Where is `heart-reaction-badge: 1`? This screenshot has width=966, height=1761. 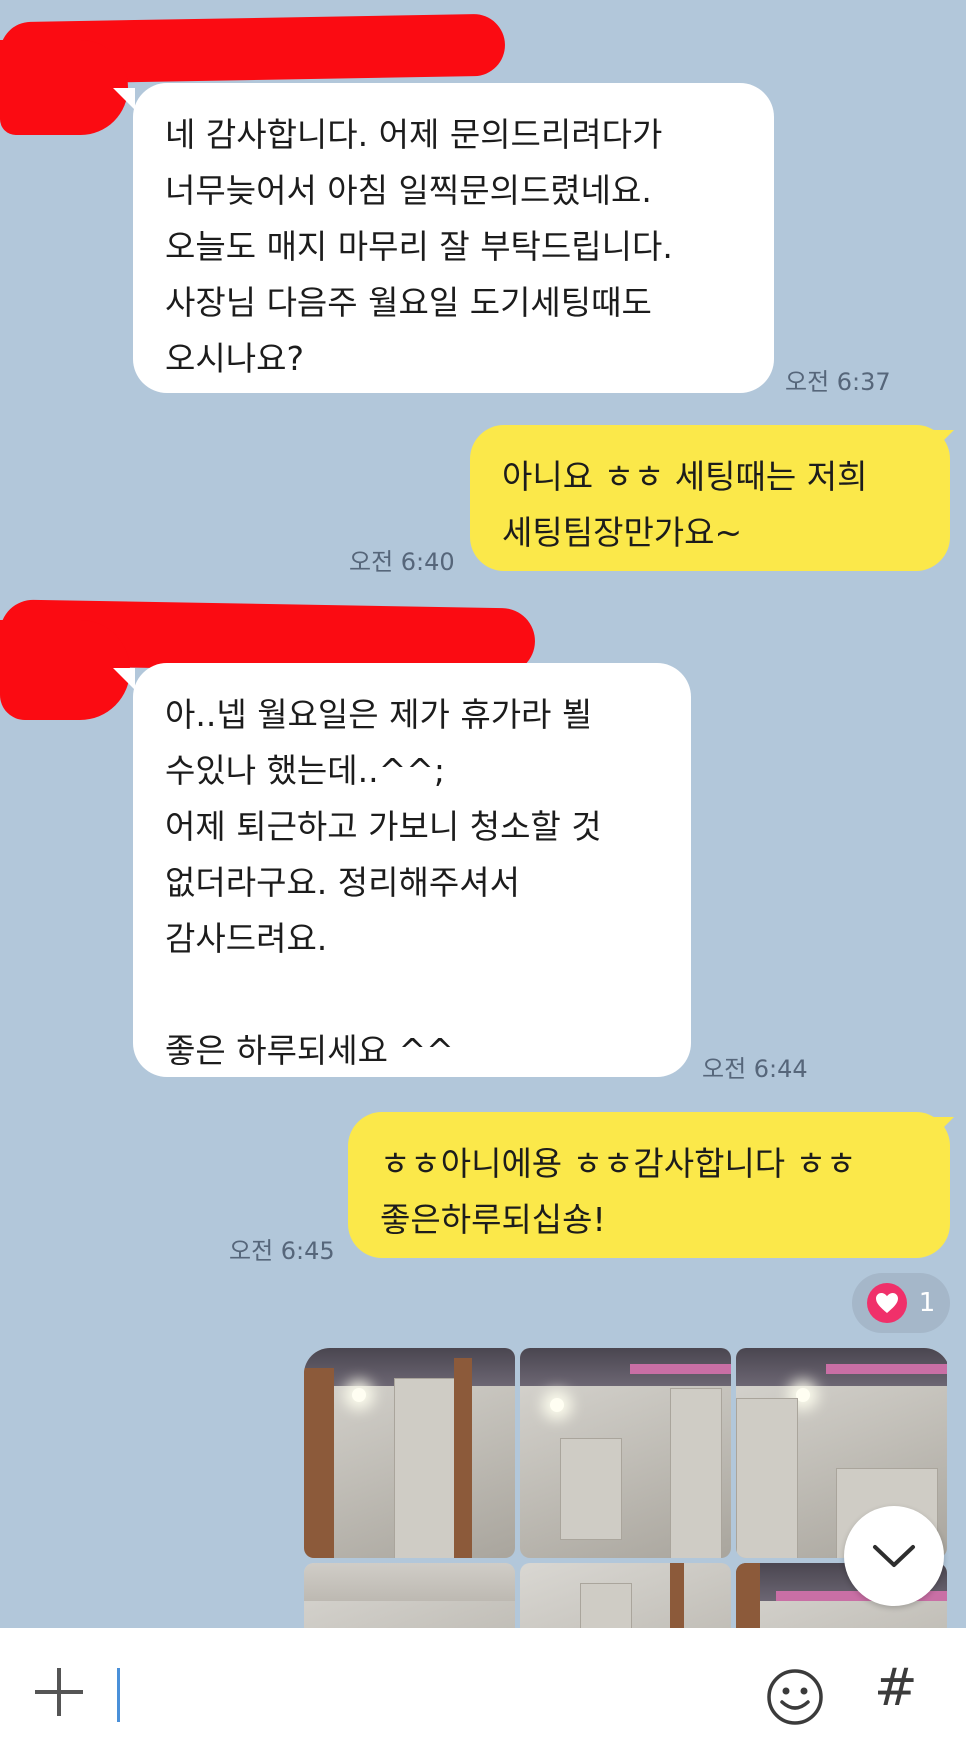 heart-reaction-badge: 1 is located at coordinates (901, 1303).